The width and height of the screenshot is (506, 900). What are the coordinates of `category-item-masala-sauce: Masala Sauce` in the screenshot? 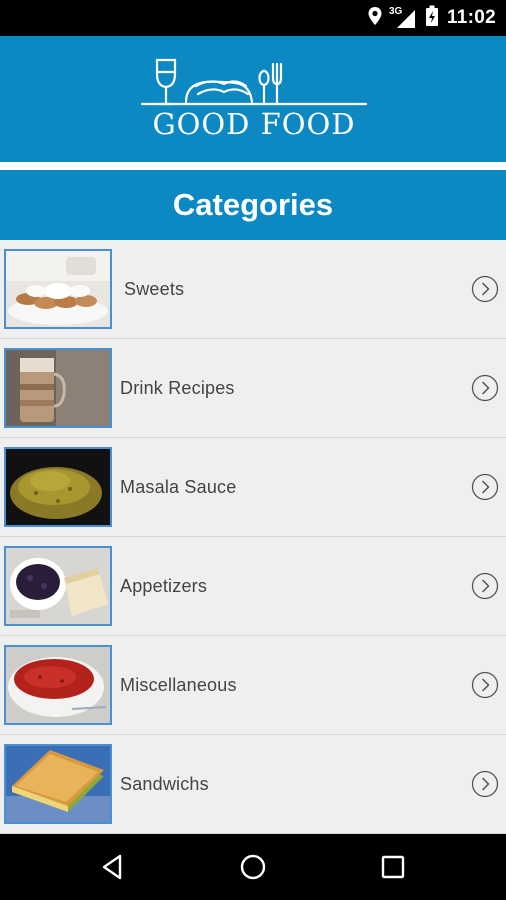 It's located at (253, 487).